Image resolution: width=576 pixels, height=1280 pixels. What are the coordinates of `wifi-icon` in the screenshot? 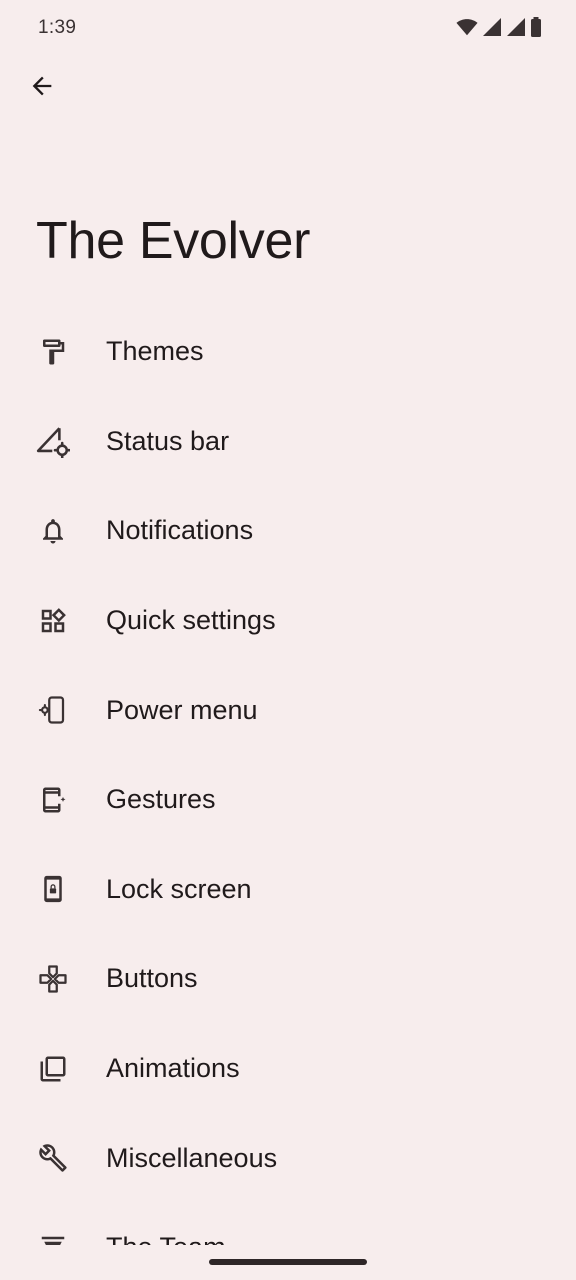 It's located at (467, 27).